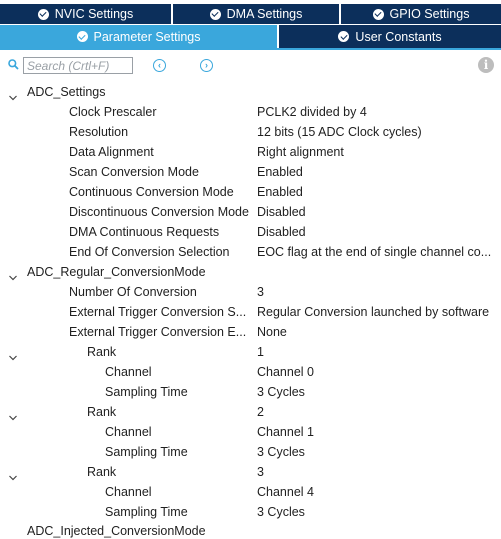 This screenshot has width=501, height=539. Describe the element at coordinates (250, 272) in the screenshot. I see `tree-group: ADC_Regular_ConversionMode` at that location.